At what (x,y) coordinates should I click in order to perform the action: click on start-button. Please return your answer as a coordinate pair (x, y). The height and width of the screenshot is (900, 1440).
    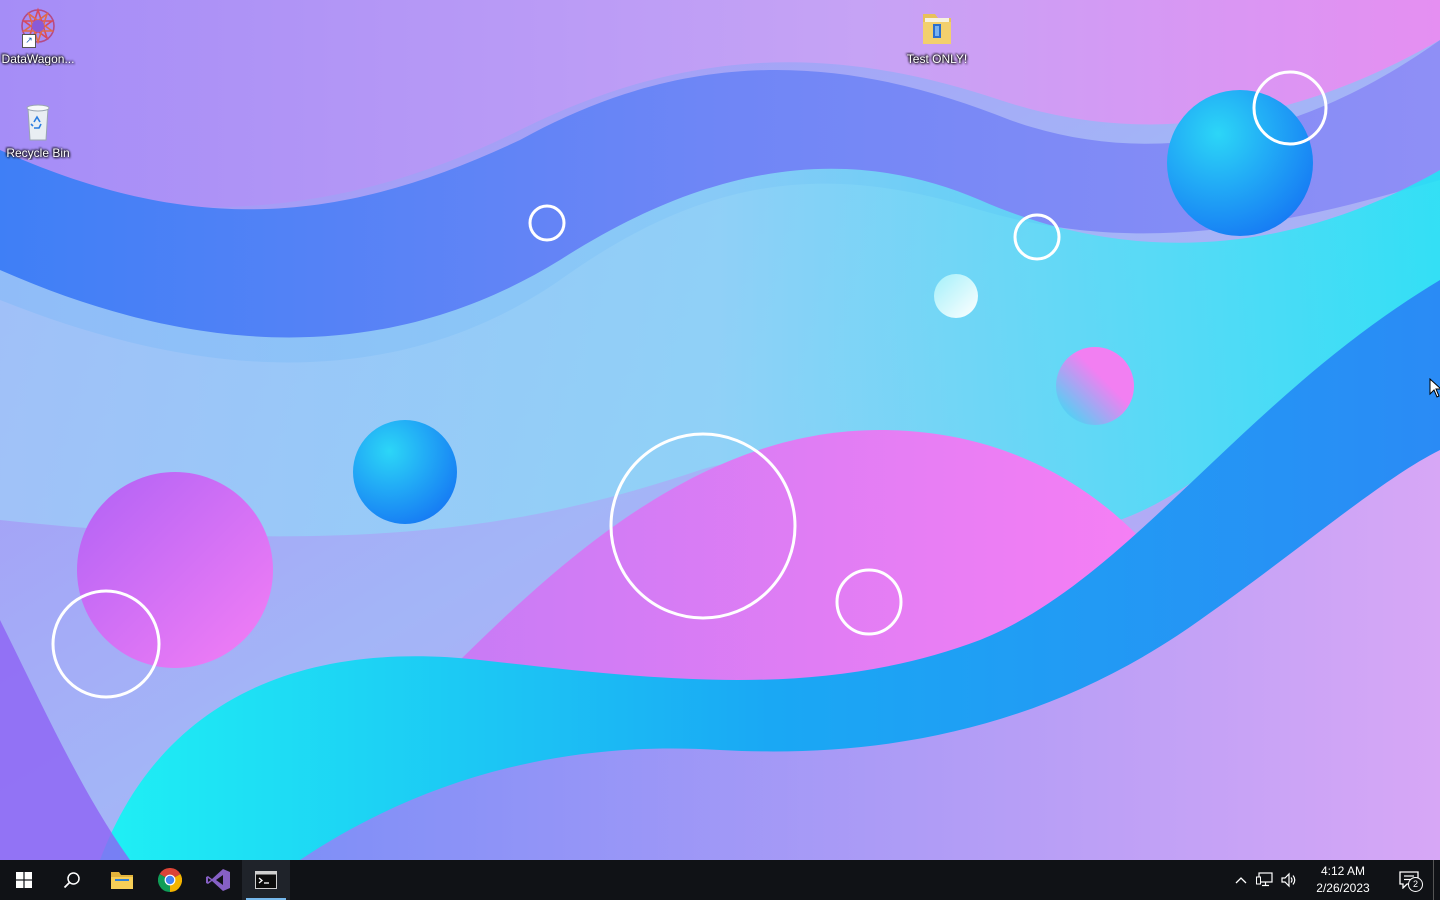
    Looking at the image, I should click on (24, 880).